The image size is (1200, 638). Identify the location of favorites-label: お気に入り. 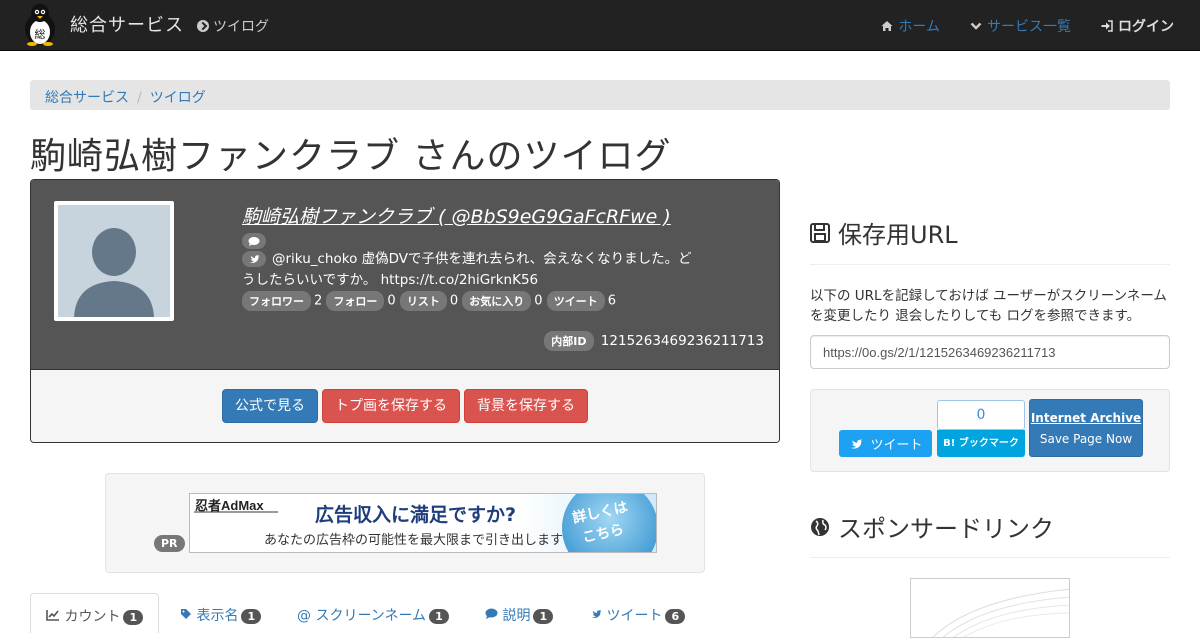
(497, 301).